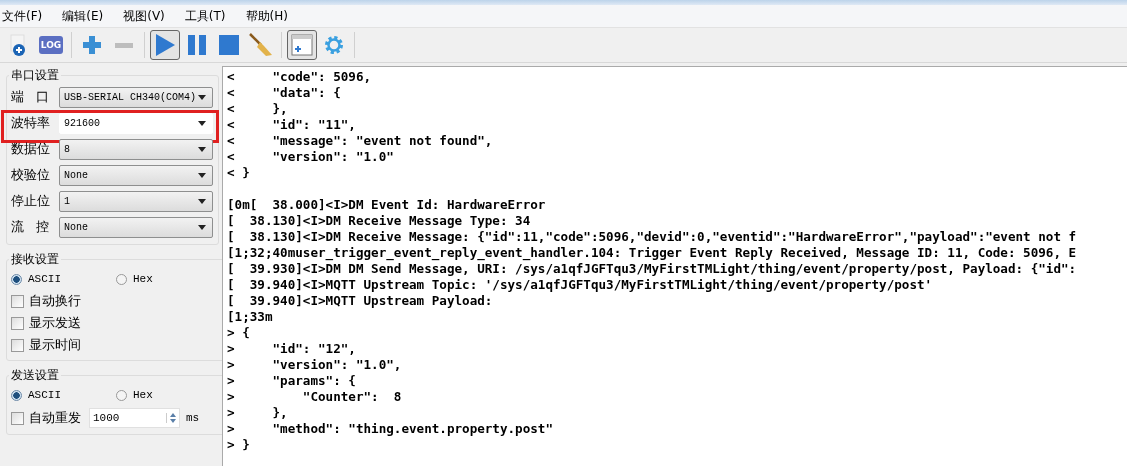 This screenshot has height=466, width=1127. What do you see at coordinates (31, 149) in the screenshot?
I see `field-label: 数据位` at bounding box center [31, 149].